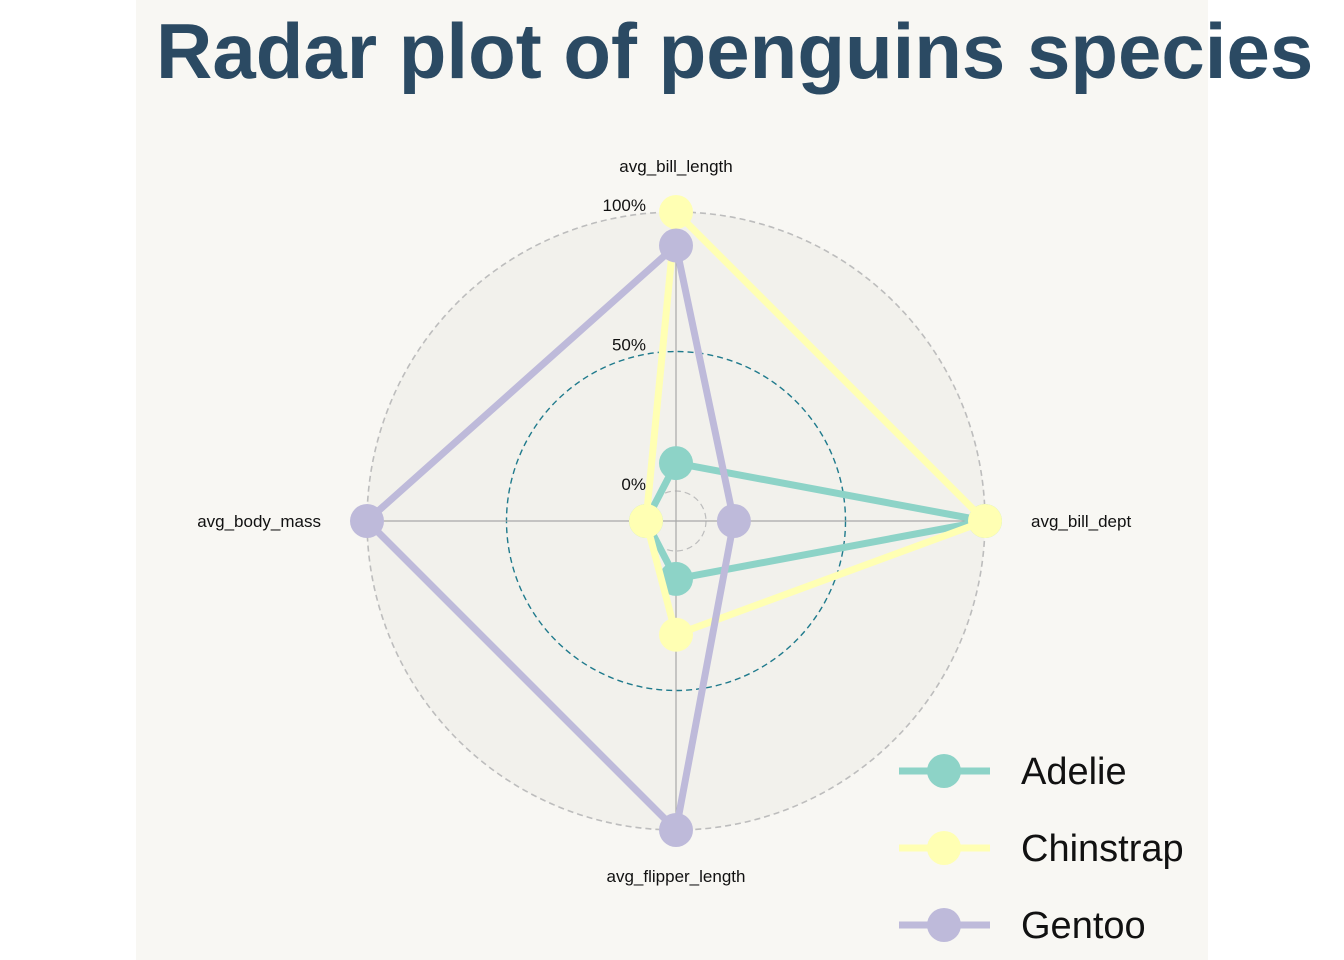  Describe the element at coordinates (1081, 521) in the screenshot. I see `axis-label: avg_bill_dept` at that location.